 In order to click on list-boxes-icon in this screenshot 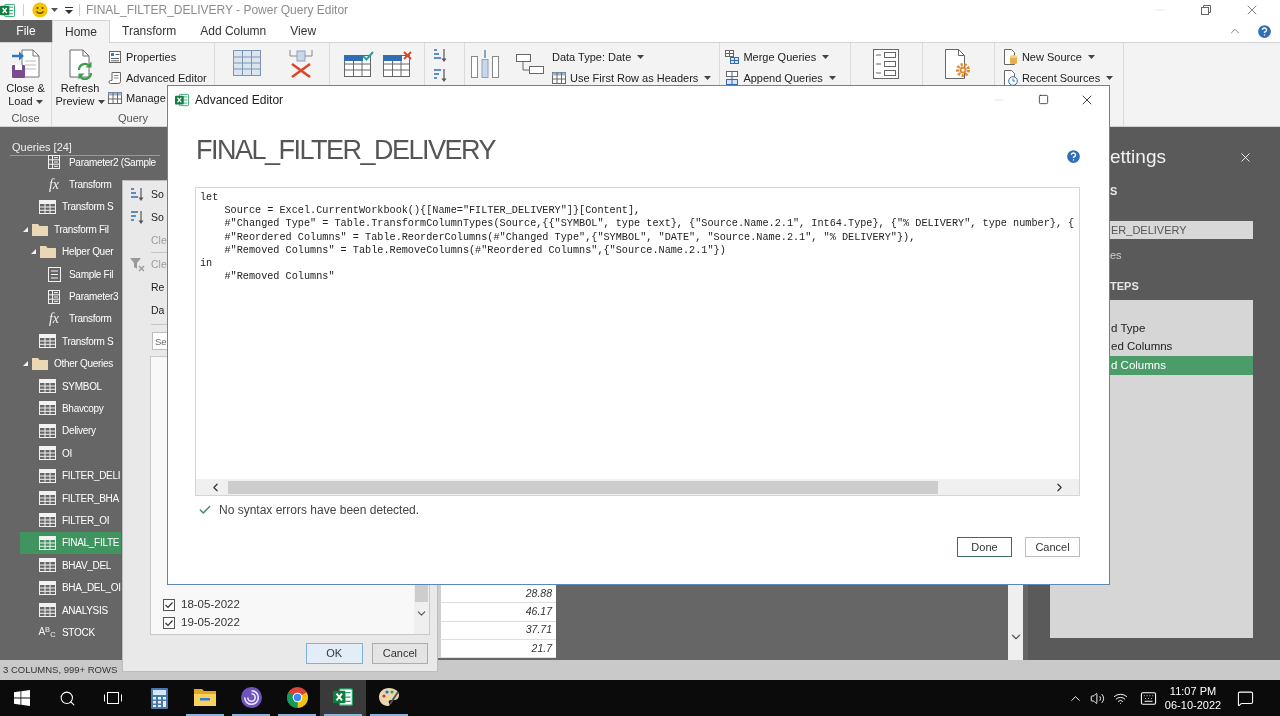, I will do `click(886, 64)`.